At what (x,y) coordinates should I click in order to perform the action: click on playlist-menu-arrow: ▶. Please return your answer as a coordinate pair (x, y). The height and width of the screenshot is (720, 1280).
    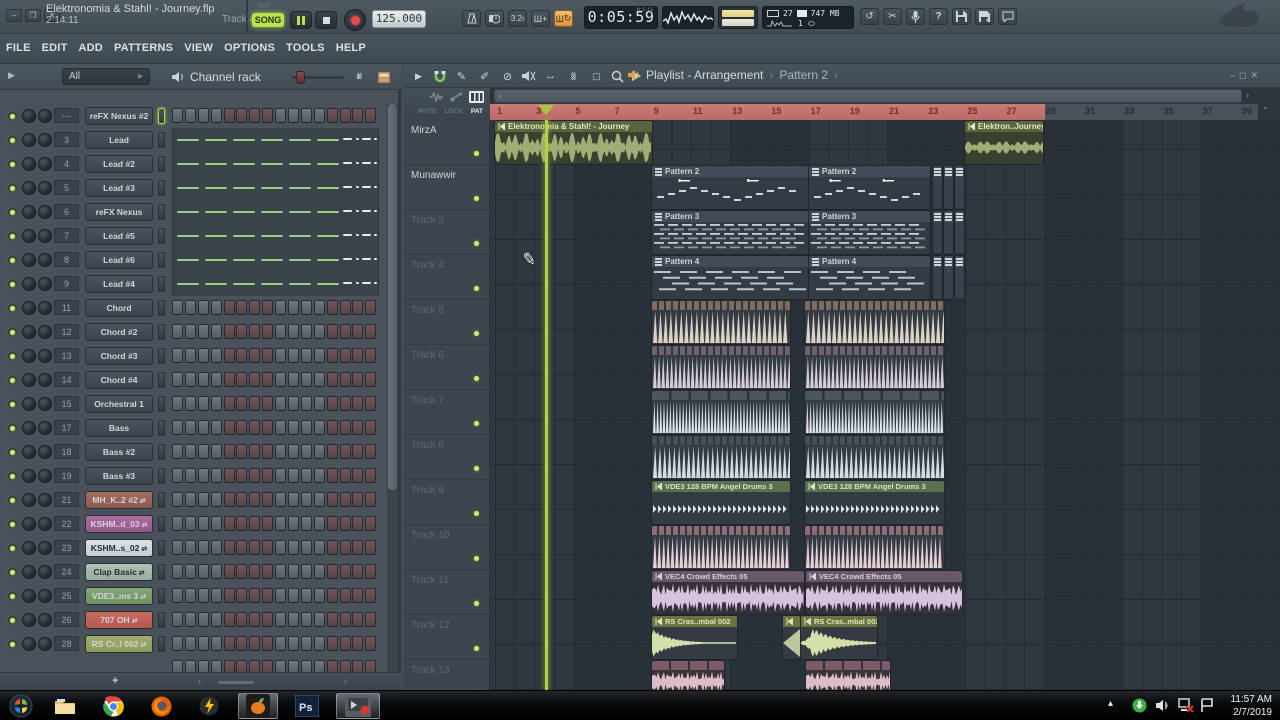
    Looking at the image, I should click on (418, 76).